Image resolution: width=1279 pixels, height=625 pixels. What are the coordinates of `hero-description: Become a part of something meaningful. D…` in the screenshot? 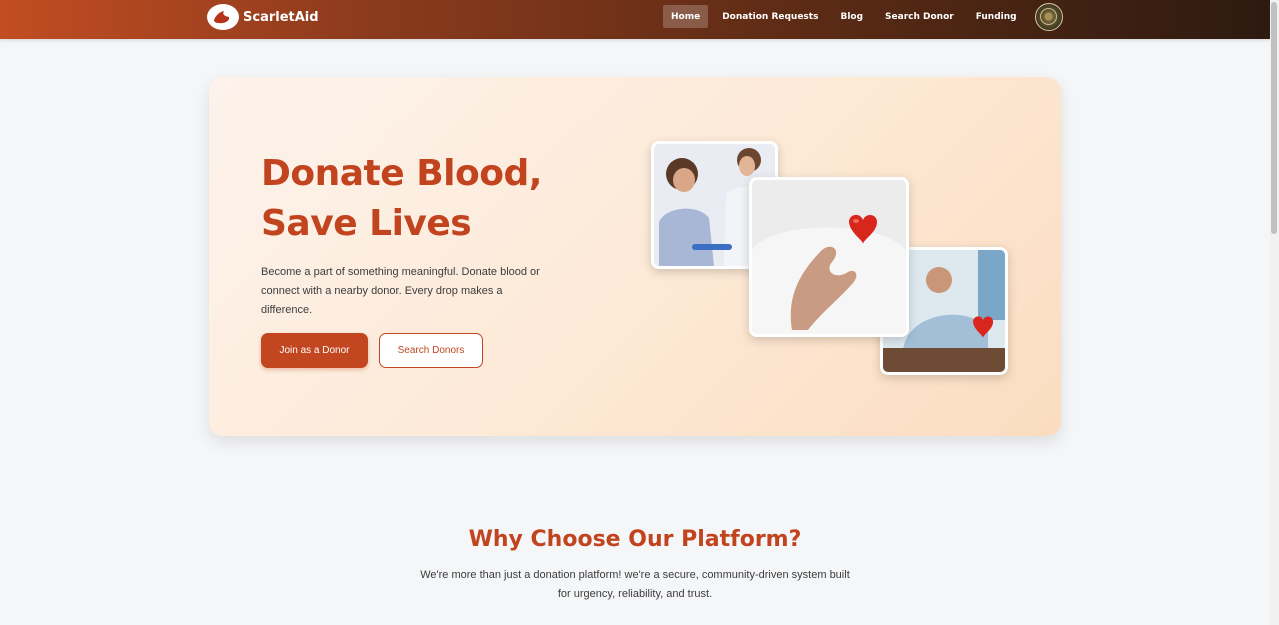 It's located at (400, 291).